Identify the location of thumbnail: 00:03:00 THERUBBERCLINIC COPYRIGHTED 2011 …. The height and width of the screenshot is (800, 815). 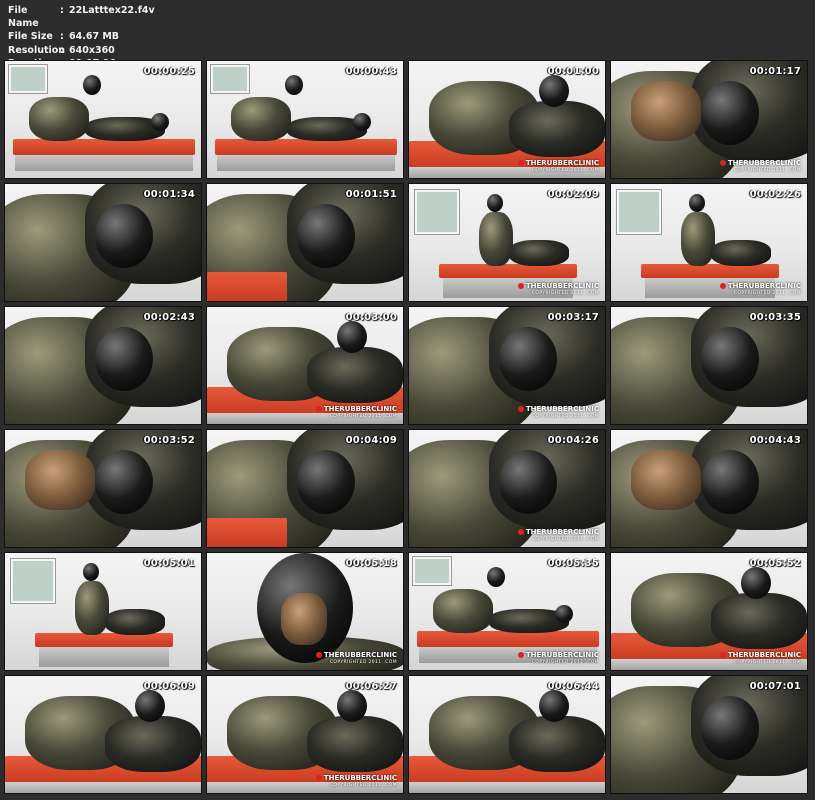
(305, 365).